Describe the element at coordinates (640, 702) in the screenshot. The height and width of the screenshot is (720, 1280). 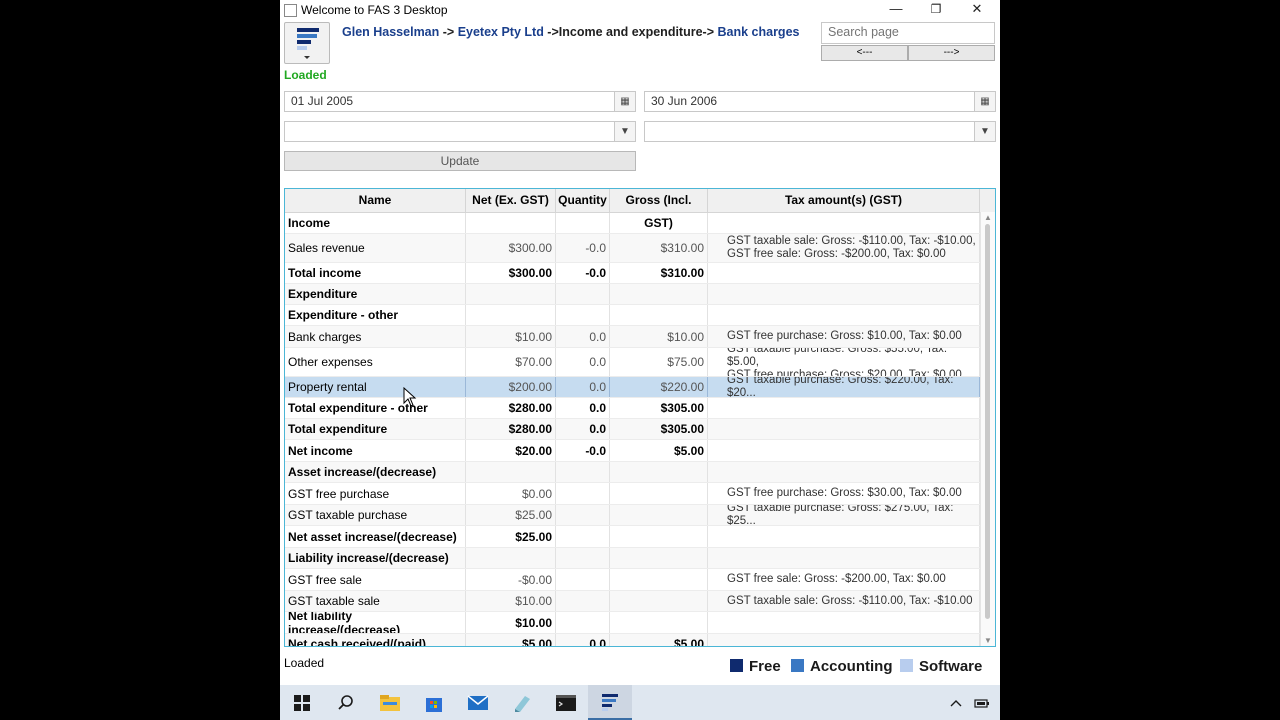
I see `taskbar` at that location.